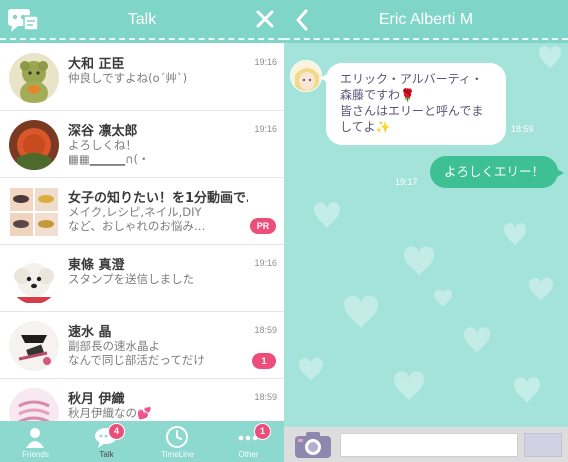  Describe the element at coordinates (306, 76) in the screenshot. I see `peer-avatar` at that location.